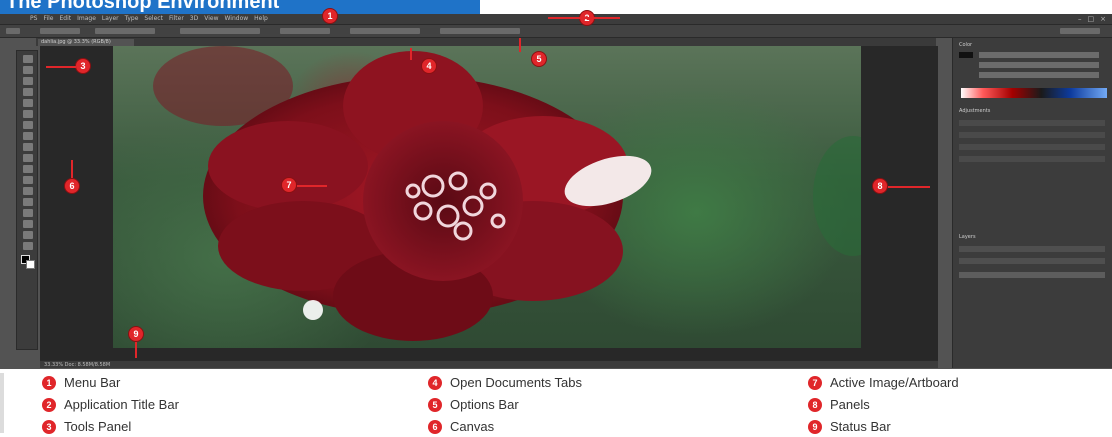  What do you see at coordinates (909, 187) in the screenshot?
I see `callout-8-line` at bounding box center [909, 187].